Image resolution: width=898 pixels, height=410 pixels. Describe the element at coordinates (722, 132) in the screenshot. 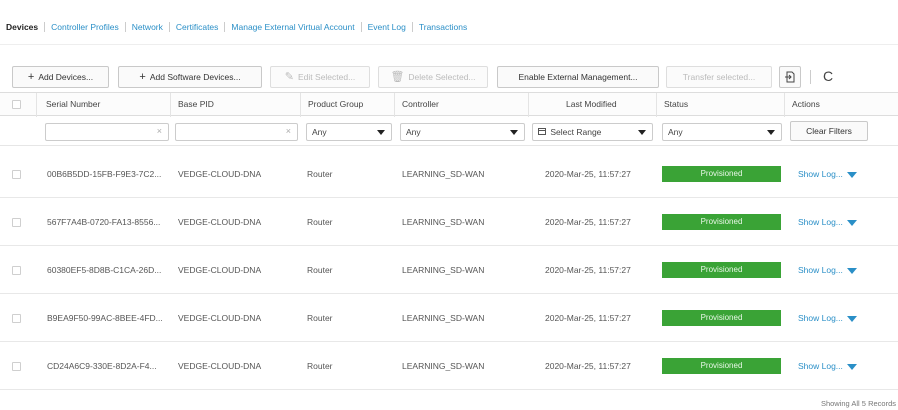

I see `status-filter-select: Any` at that location.